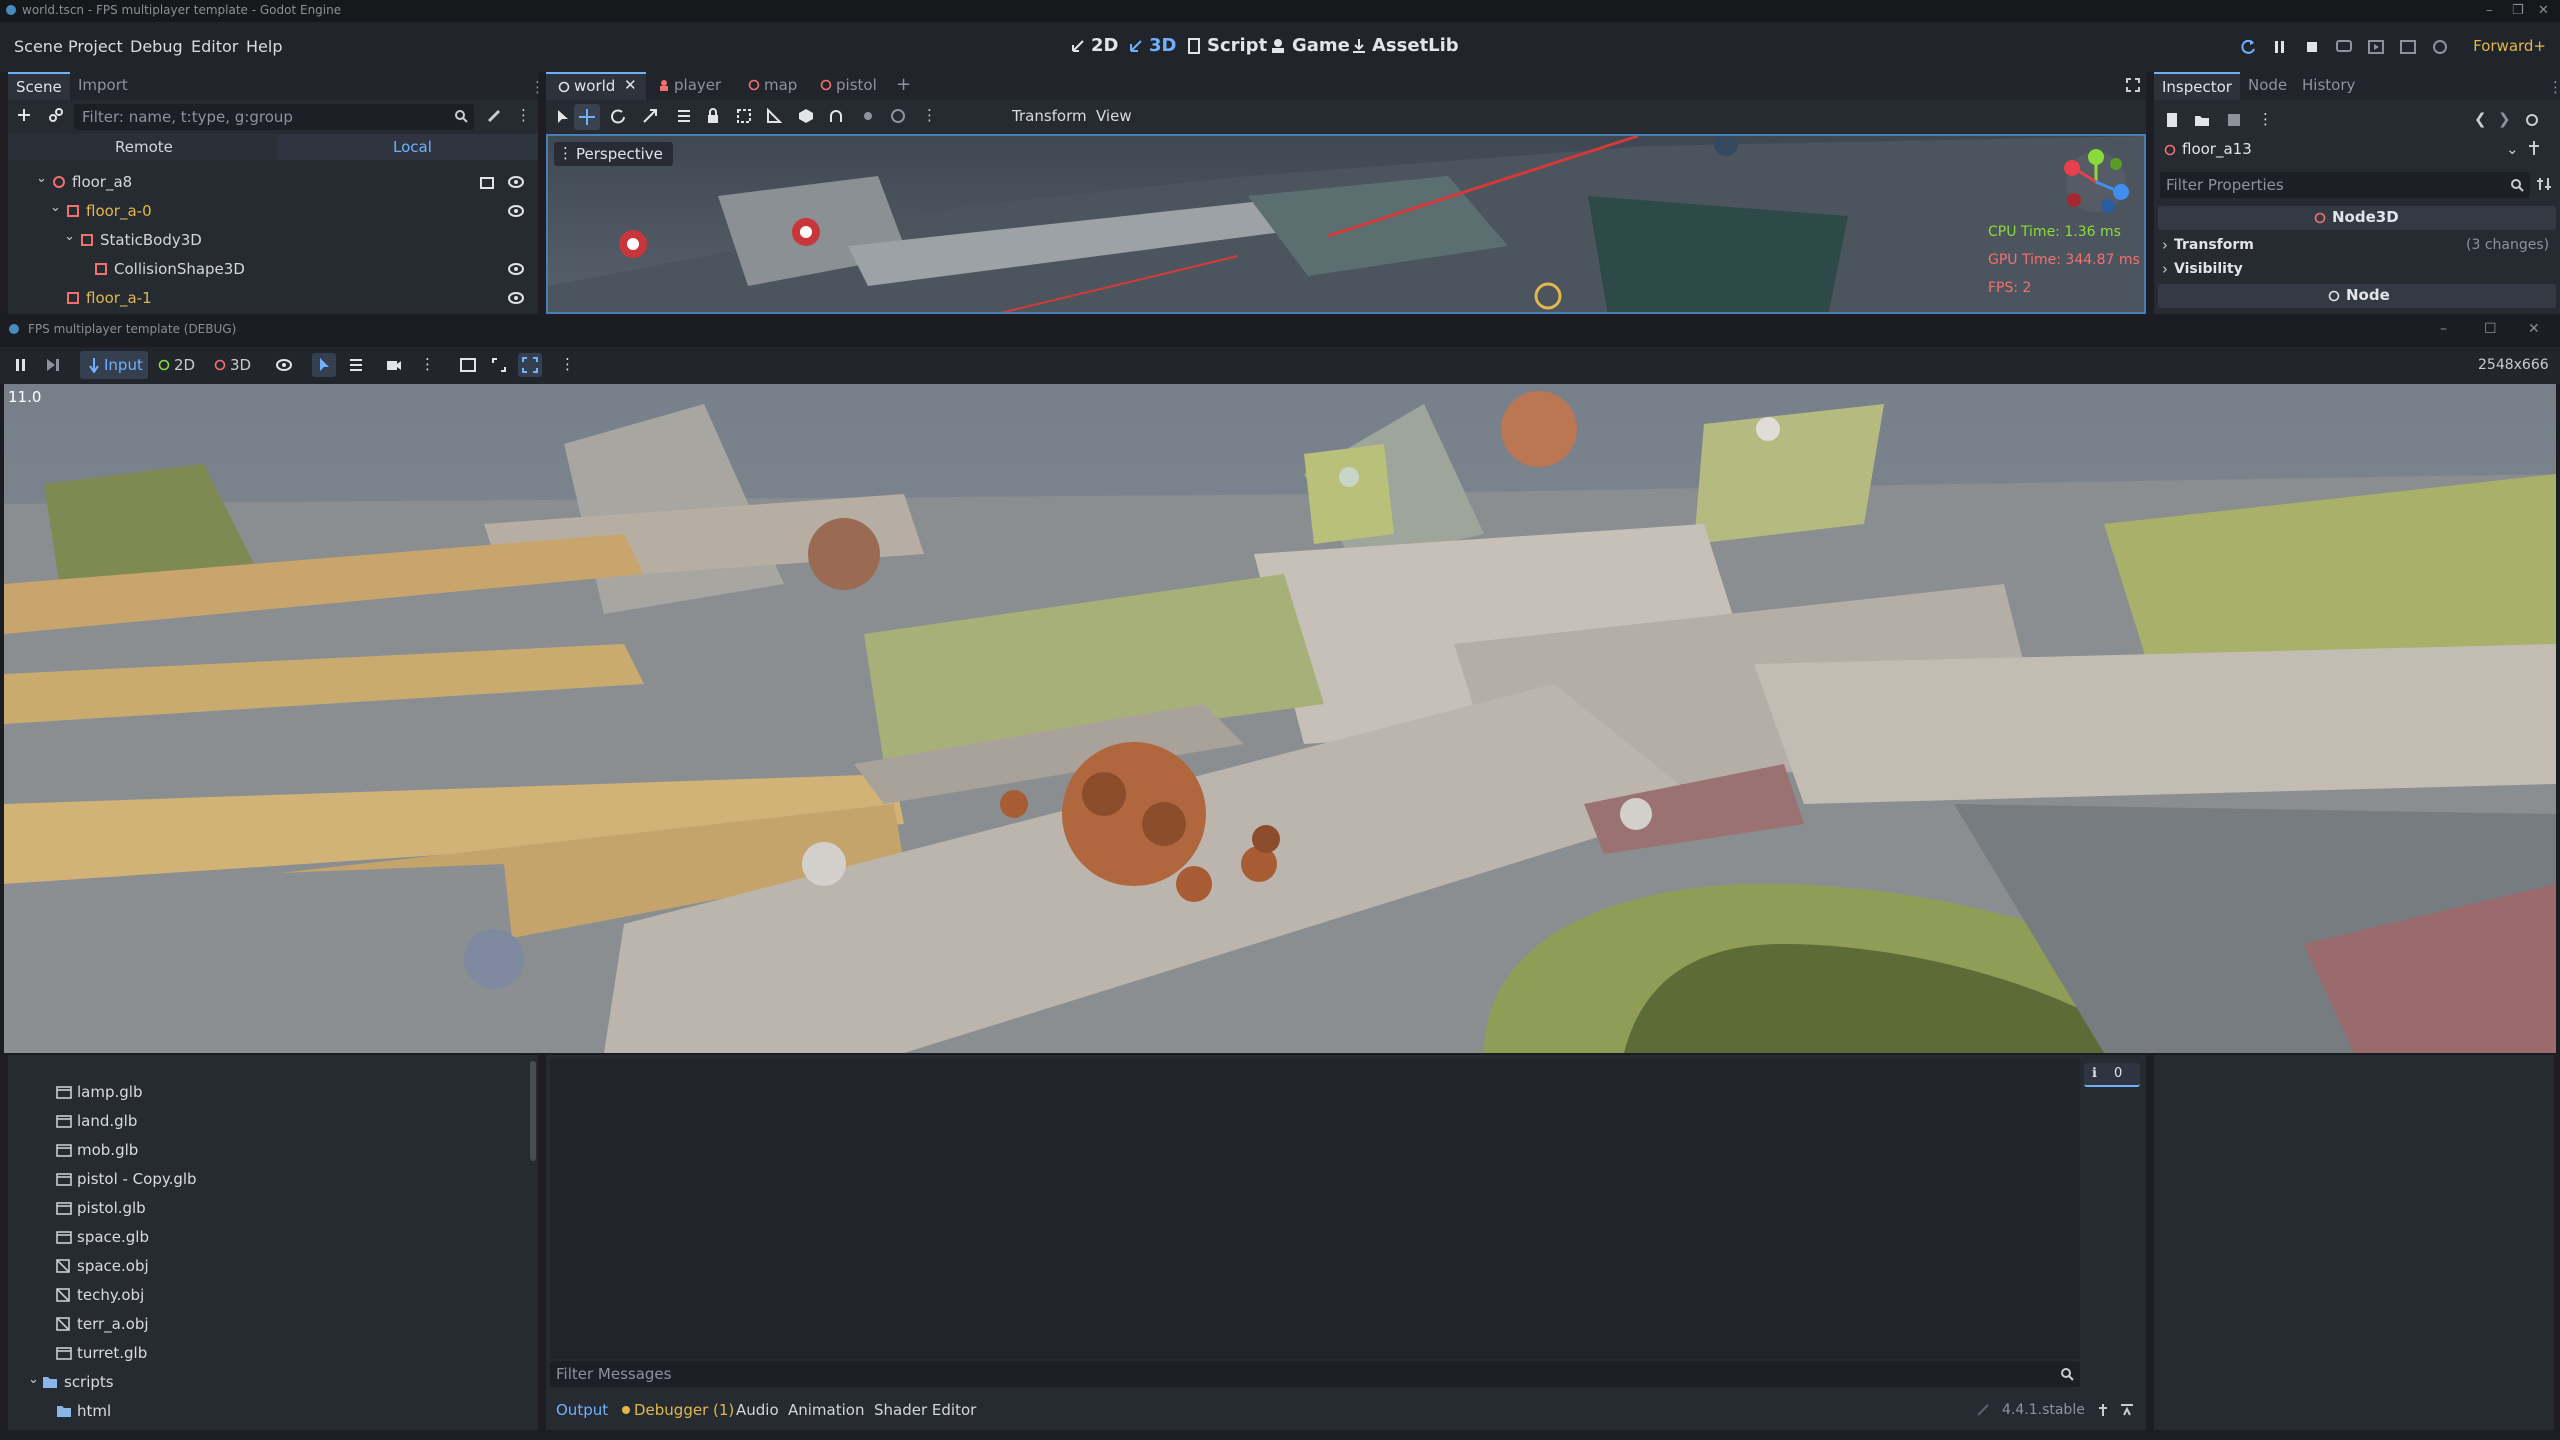 The height and width of the screenshot is (1440, 2560). What do you see at coordinates (114, 365) in the screenshot?
I see `input-toggle: Input` at bounding box center [114, 365].